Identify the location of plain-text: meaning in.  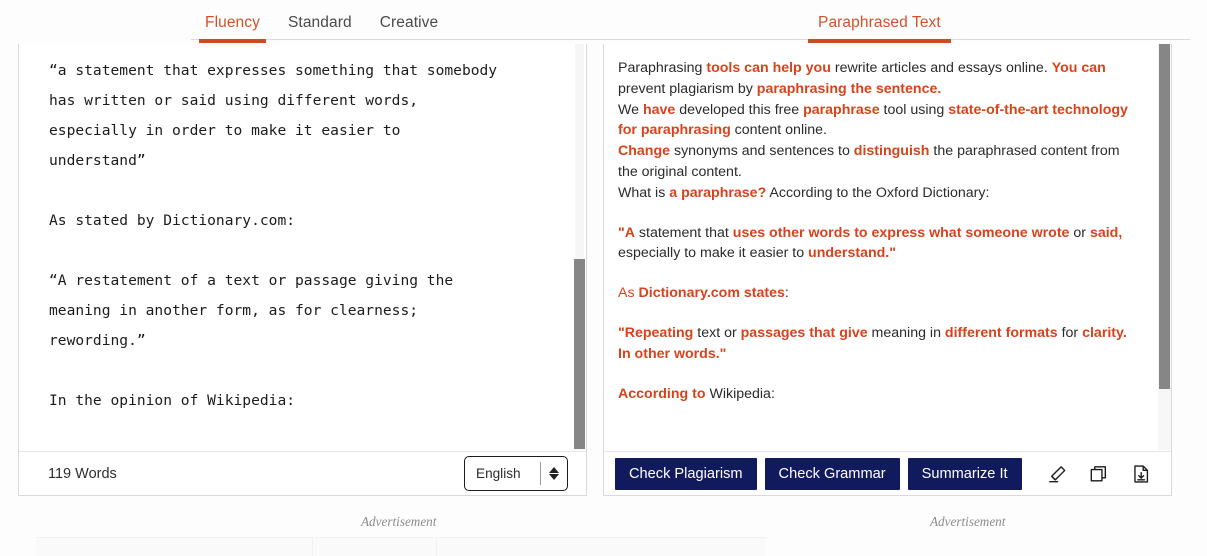
(906, 332).